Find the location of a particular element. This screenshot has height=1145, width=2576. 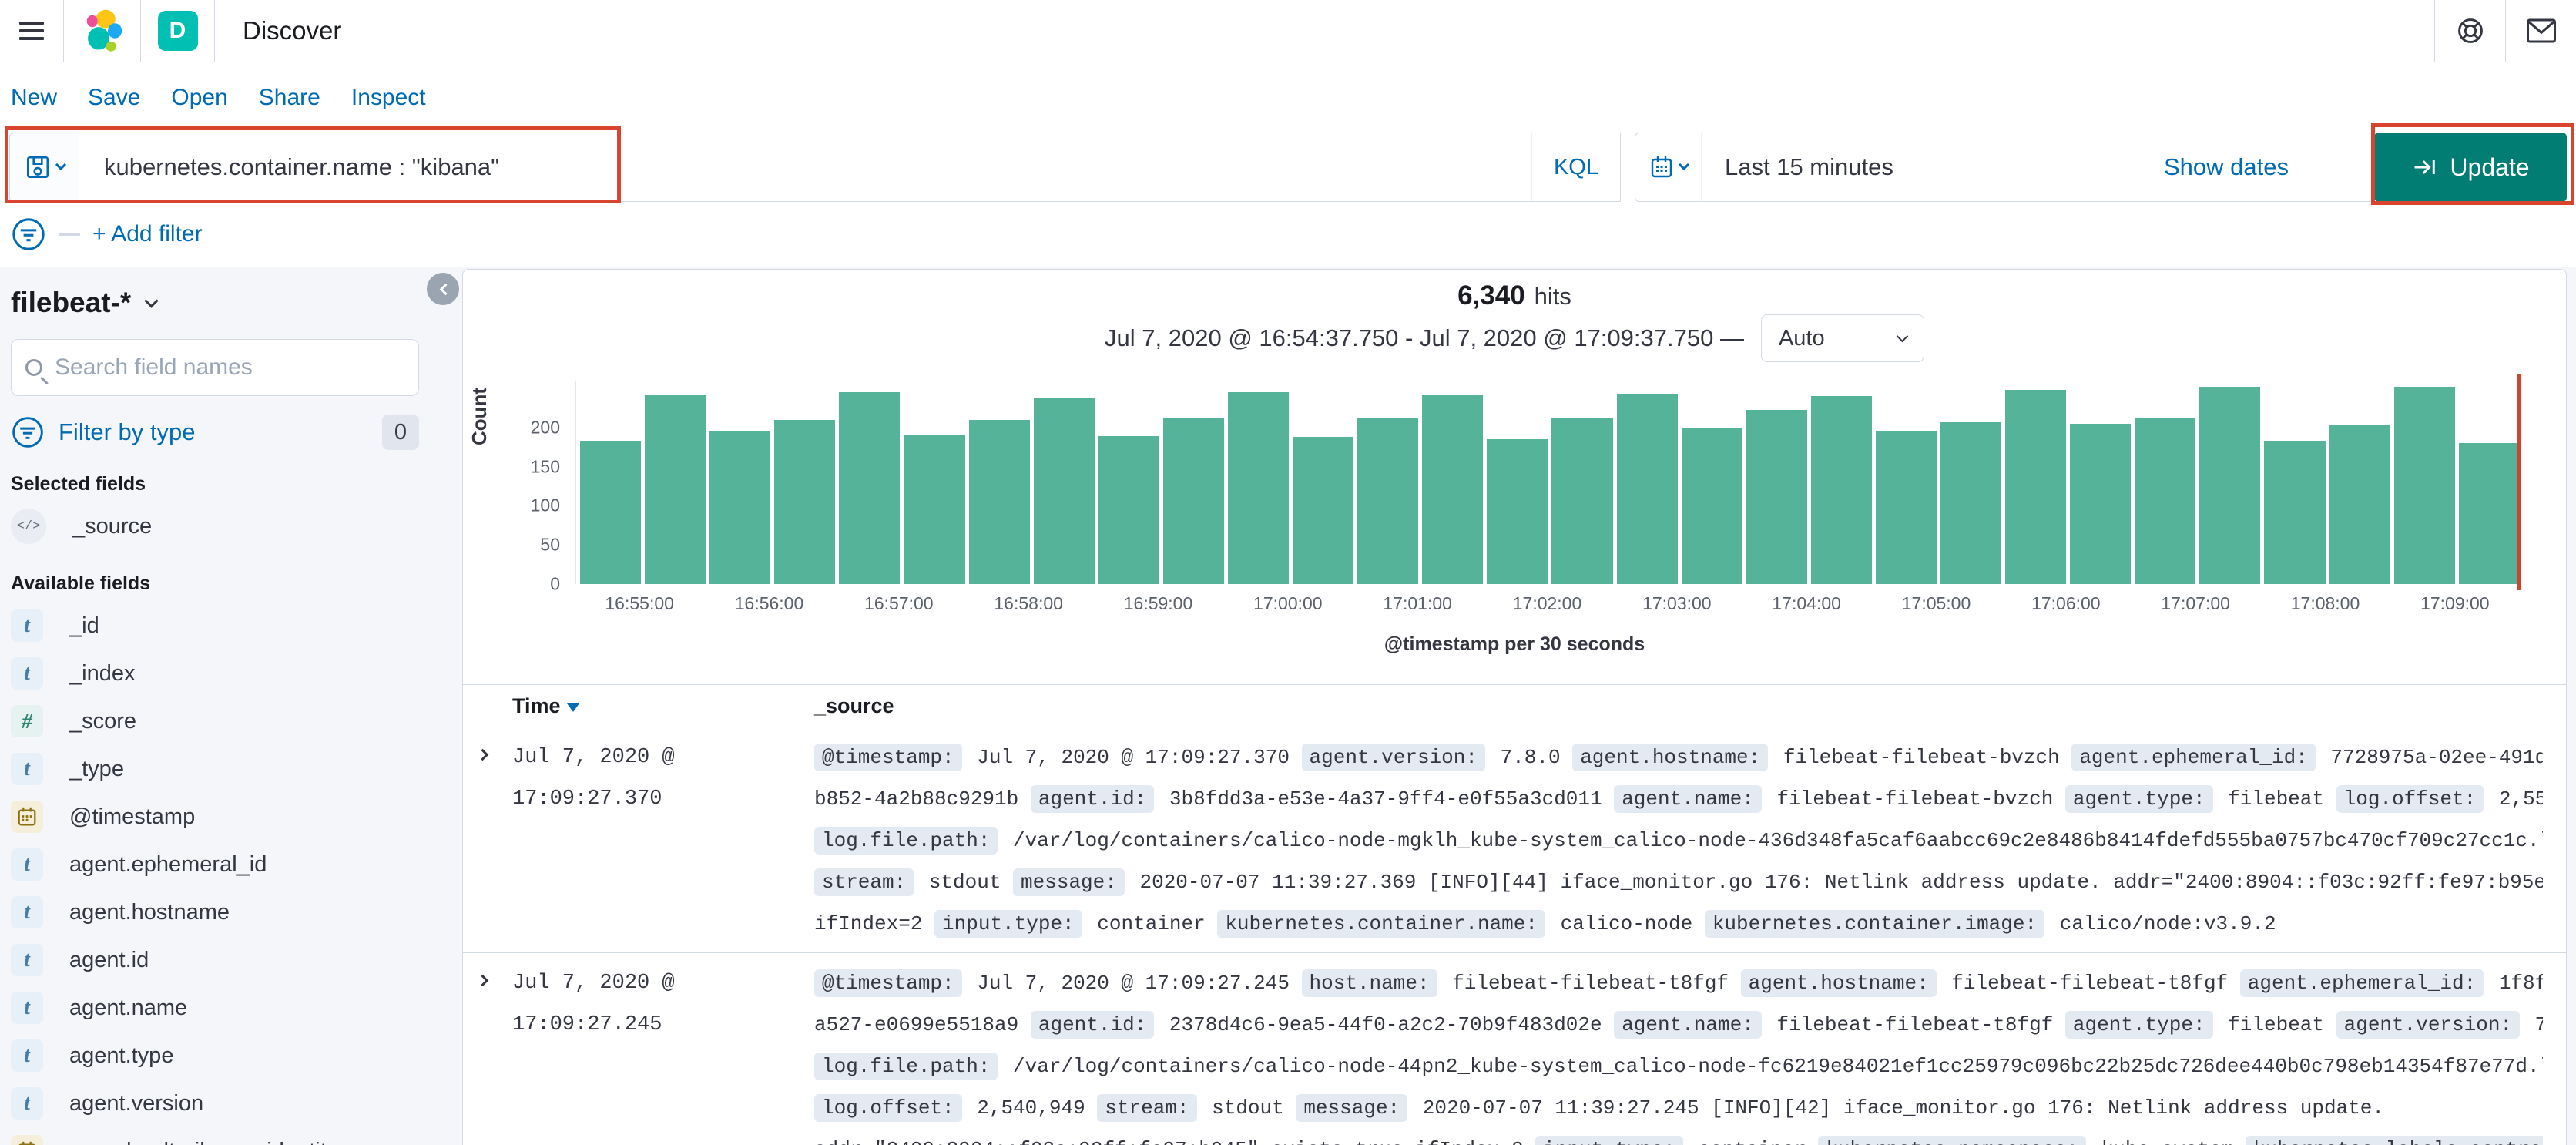

field-item-@timestamp: @timestamp is located at coordinates (215, 817).